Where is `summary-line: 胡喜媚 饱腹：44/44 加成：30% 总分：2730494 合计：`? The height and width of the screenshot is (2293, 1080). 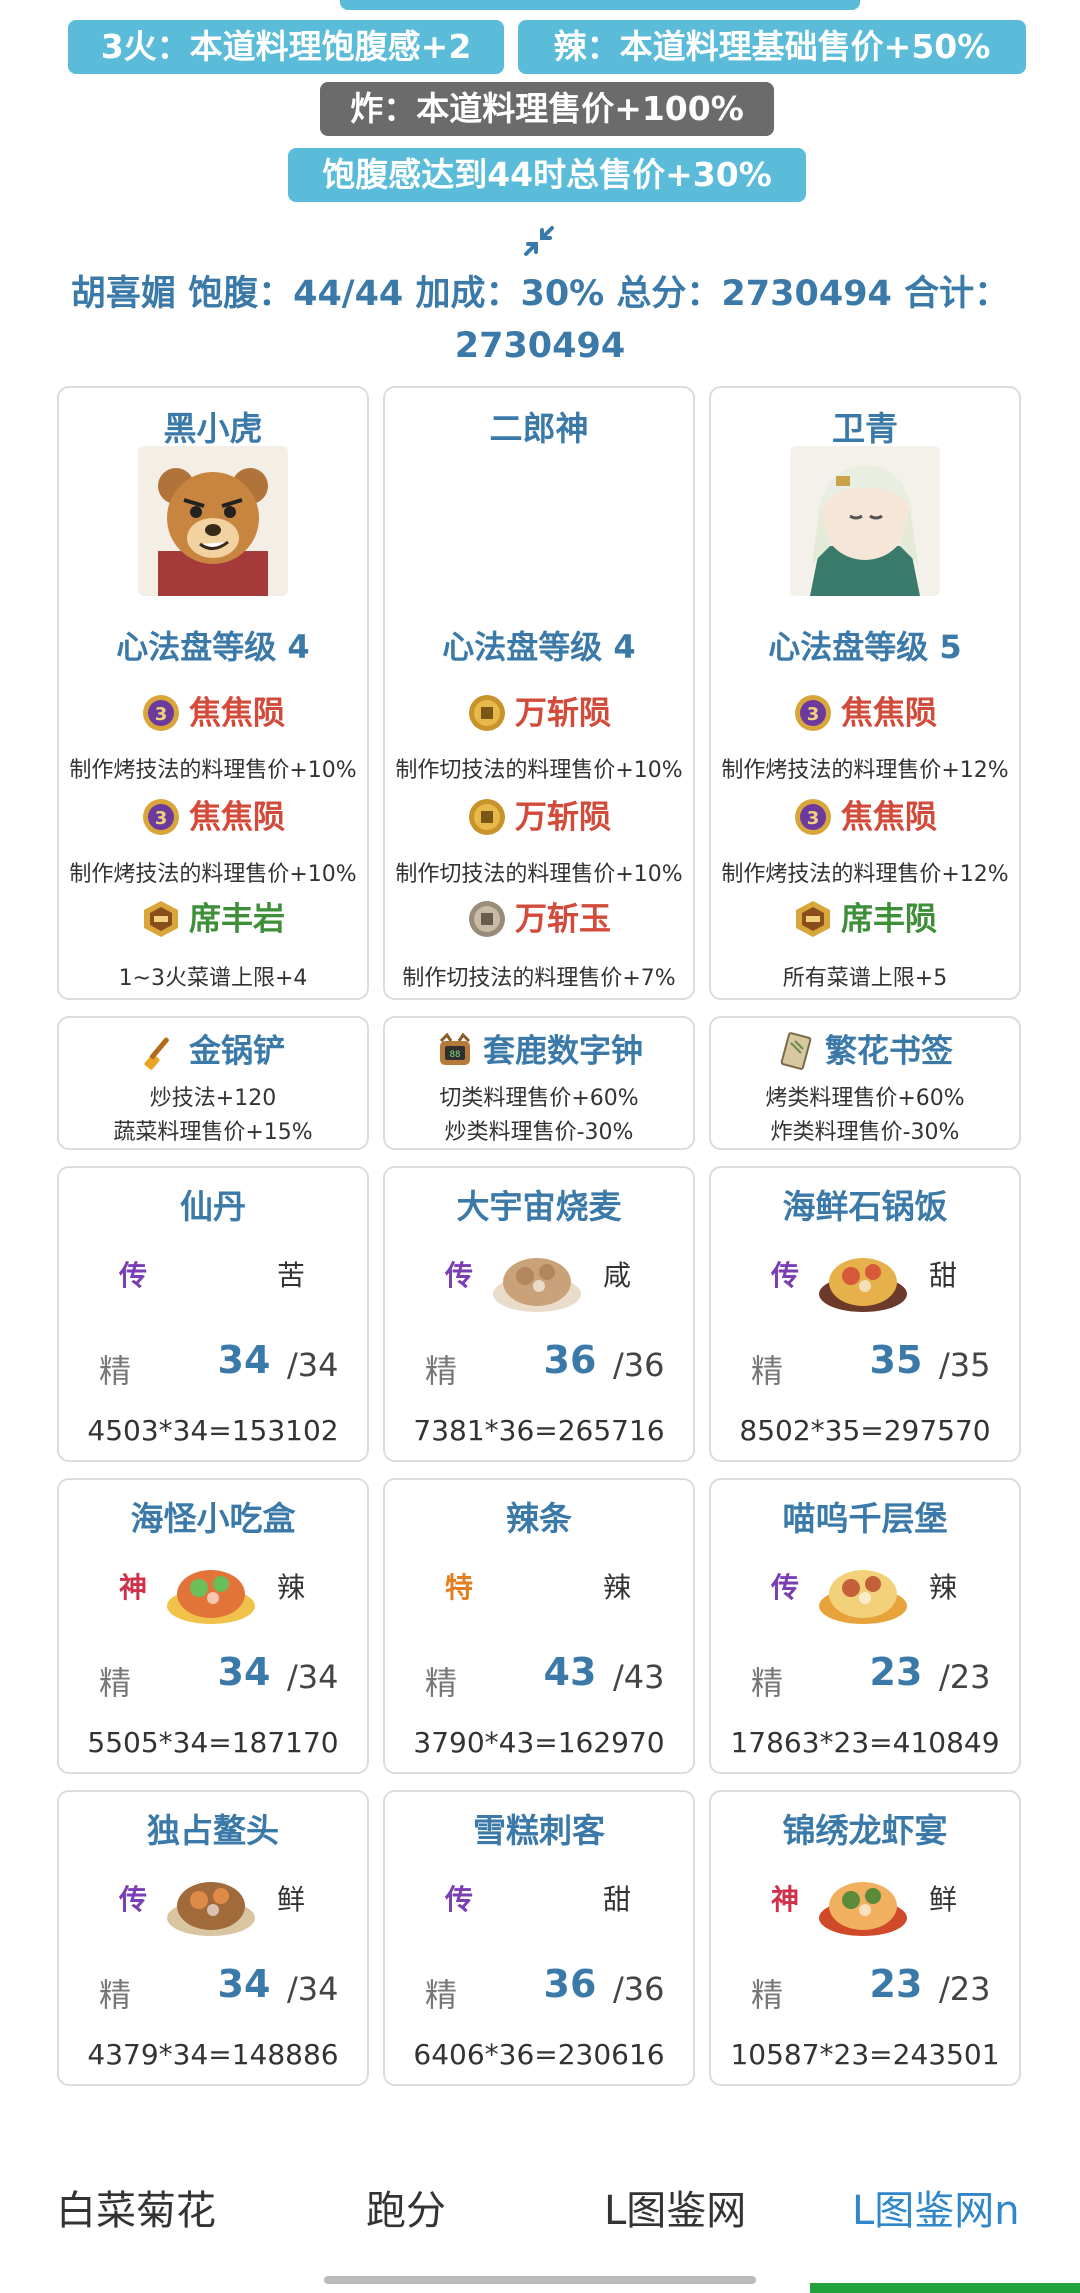 summary-line: 胡喜媚 饱腹：44/44 加成：30% 总分：2730494 合计： is located at coordinates (540, 294).